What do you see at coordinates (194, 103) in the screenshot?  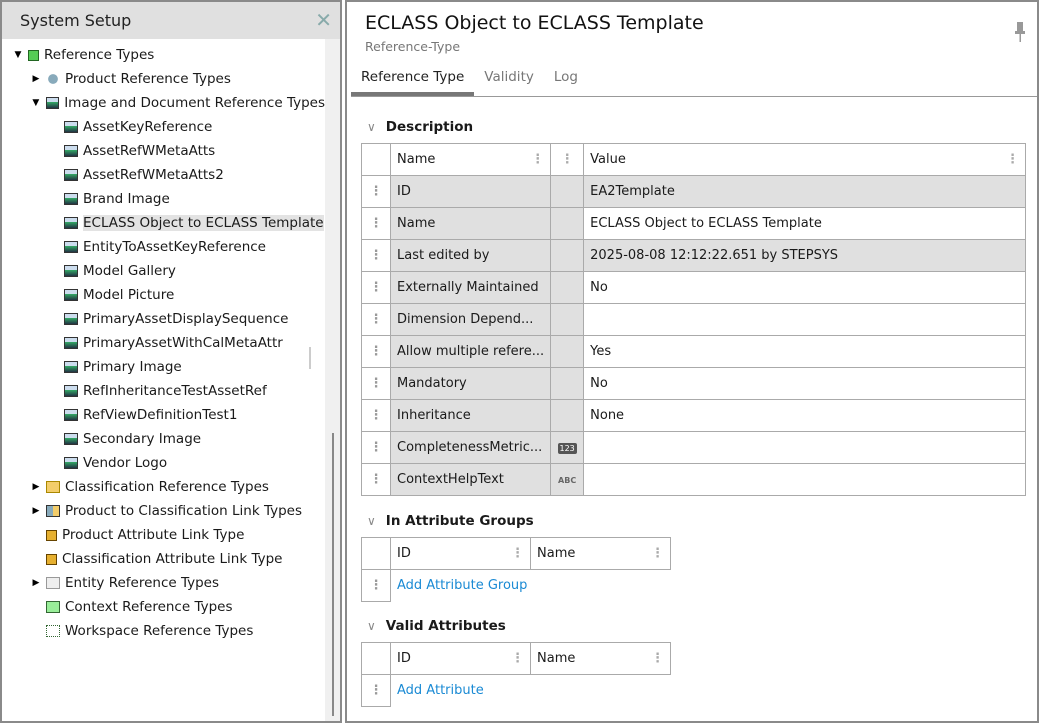 I see `tree-item-label: Image and Document Reference Types` at bounding box center [194, 103].